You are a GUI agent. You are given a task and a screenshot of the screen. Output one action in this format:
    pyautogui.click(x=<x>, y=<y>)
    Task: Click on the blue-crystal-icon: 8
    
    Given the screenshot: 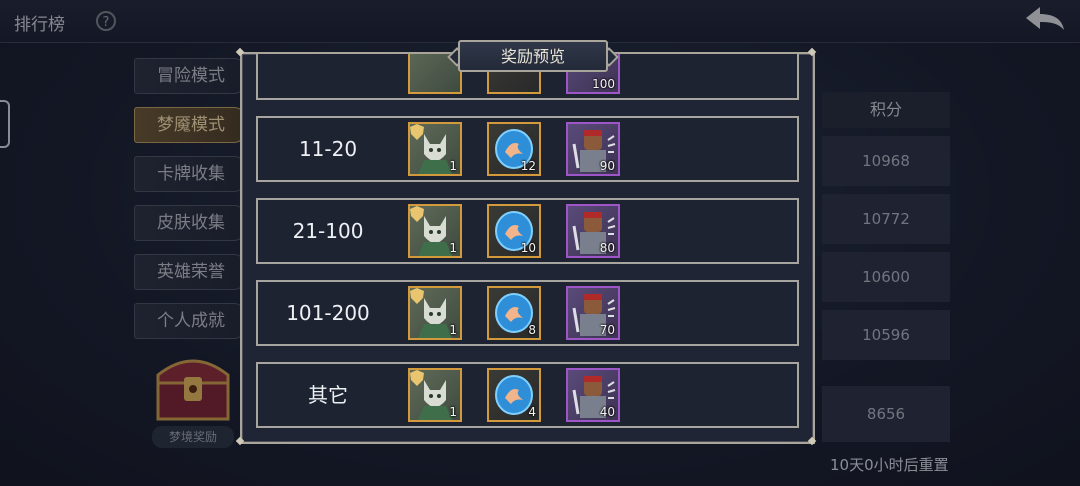 What is the action you would take?
    pyautogui.click(x=514, y=313)
    